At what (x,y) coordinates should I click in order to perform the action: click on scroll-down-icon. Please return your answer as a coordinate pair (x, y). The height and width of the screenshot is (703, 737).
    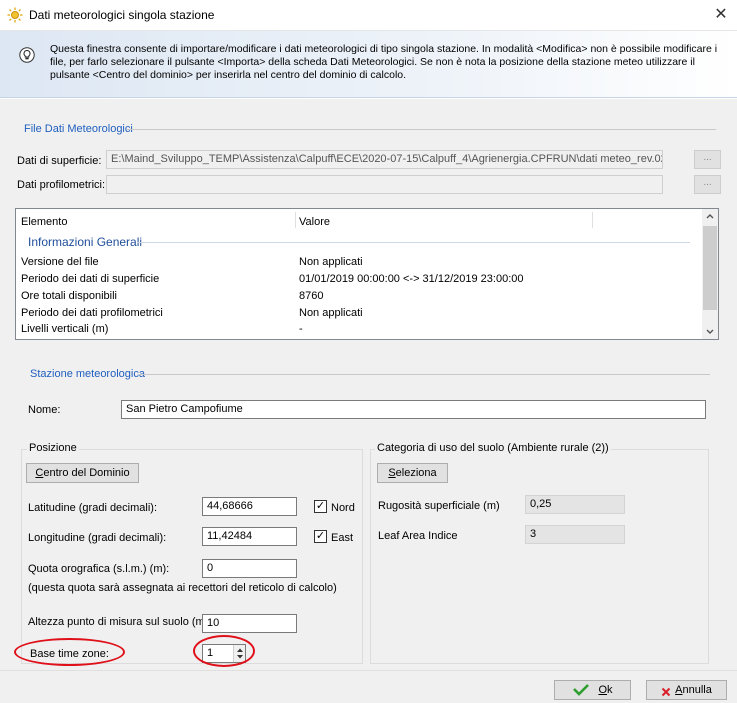
    Looking at the image, I should click on (710, 332).